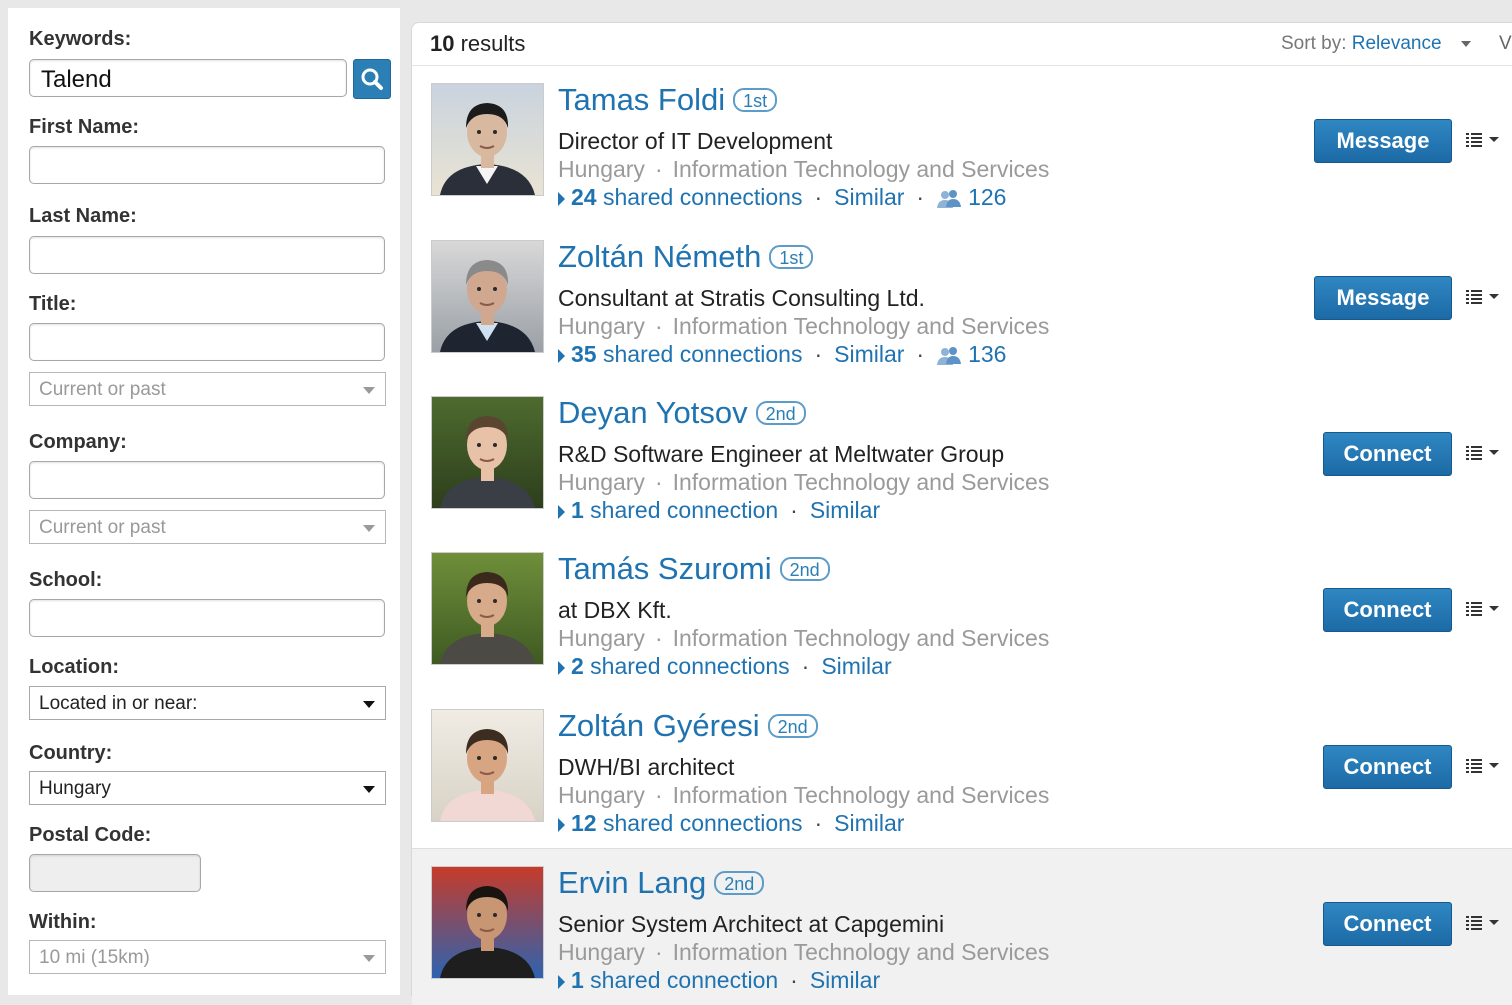  I want to click on sort-value: Relevance, so click(1396, 43).